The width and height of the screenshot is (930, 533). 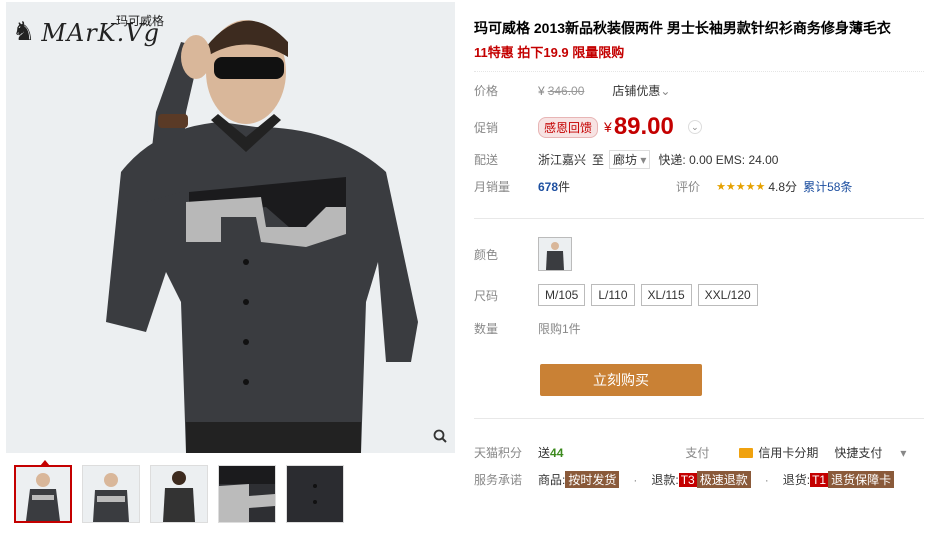 What do you see at coordinates (636, 91) in the screenshot?
I see `shop-discount-label: 店铺优惠` at bounding box center [636, 91].